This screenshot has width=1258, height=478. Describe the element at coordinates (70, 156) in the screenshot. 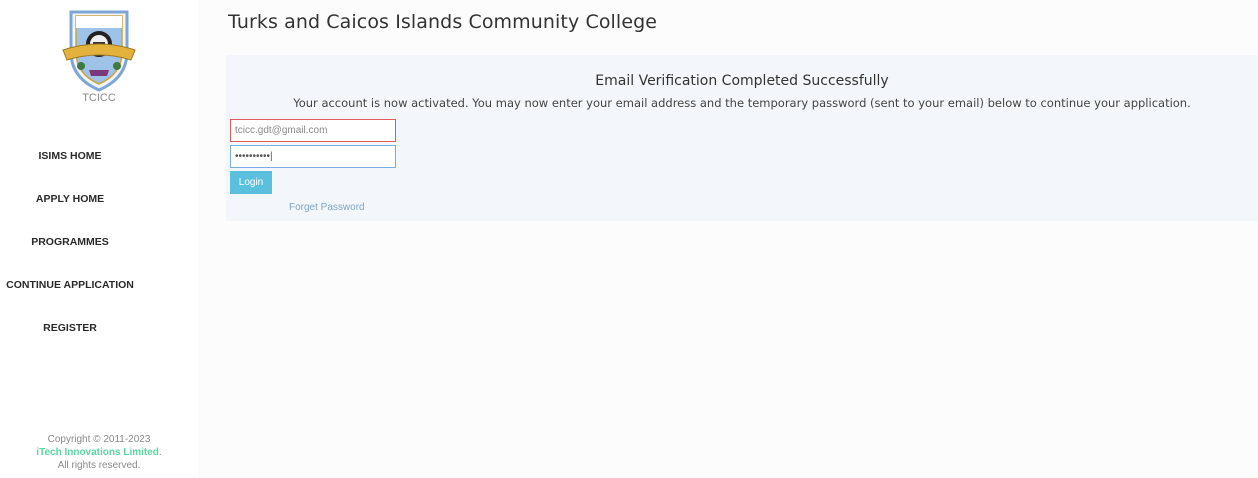

I see `nav-isims-home: ISIMS HOME` at that location.